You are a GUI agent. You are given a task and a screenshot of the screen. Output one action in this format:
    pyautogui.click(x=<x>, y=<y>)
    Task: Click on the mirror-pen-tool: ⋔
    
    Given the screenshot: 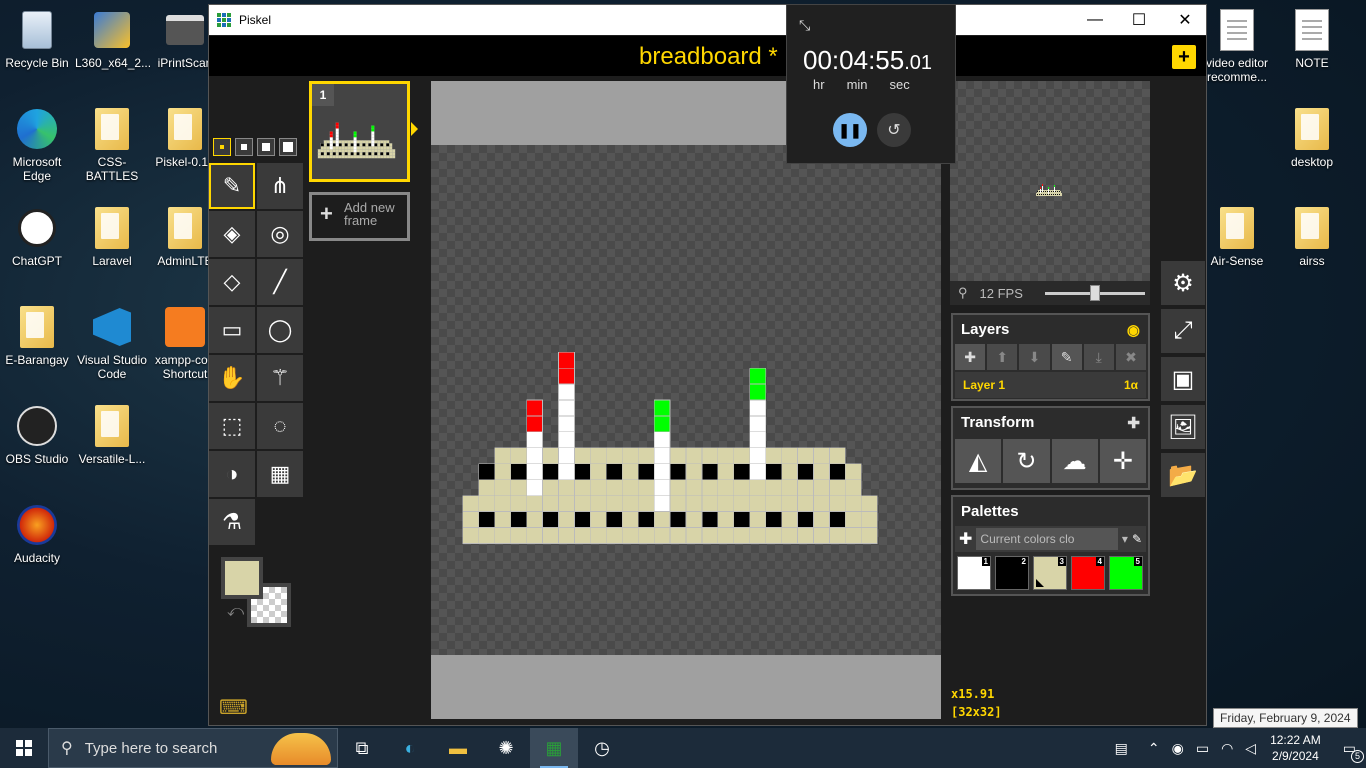 What is the action you would take?
    pyautogui.click(x=280, y=186)
    